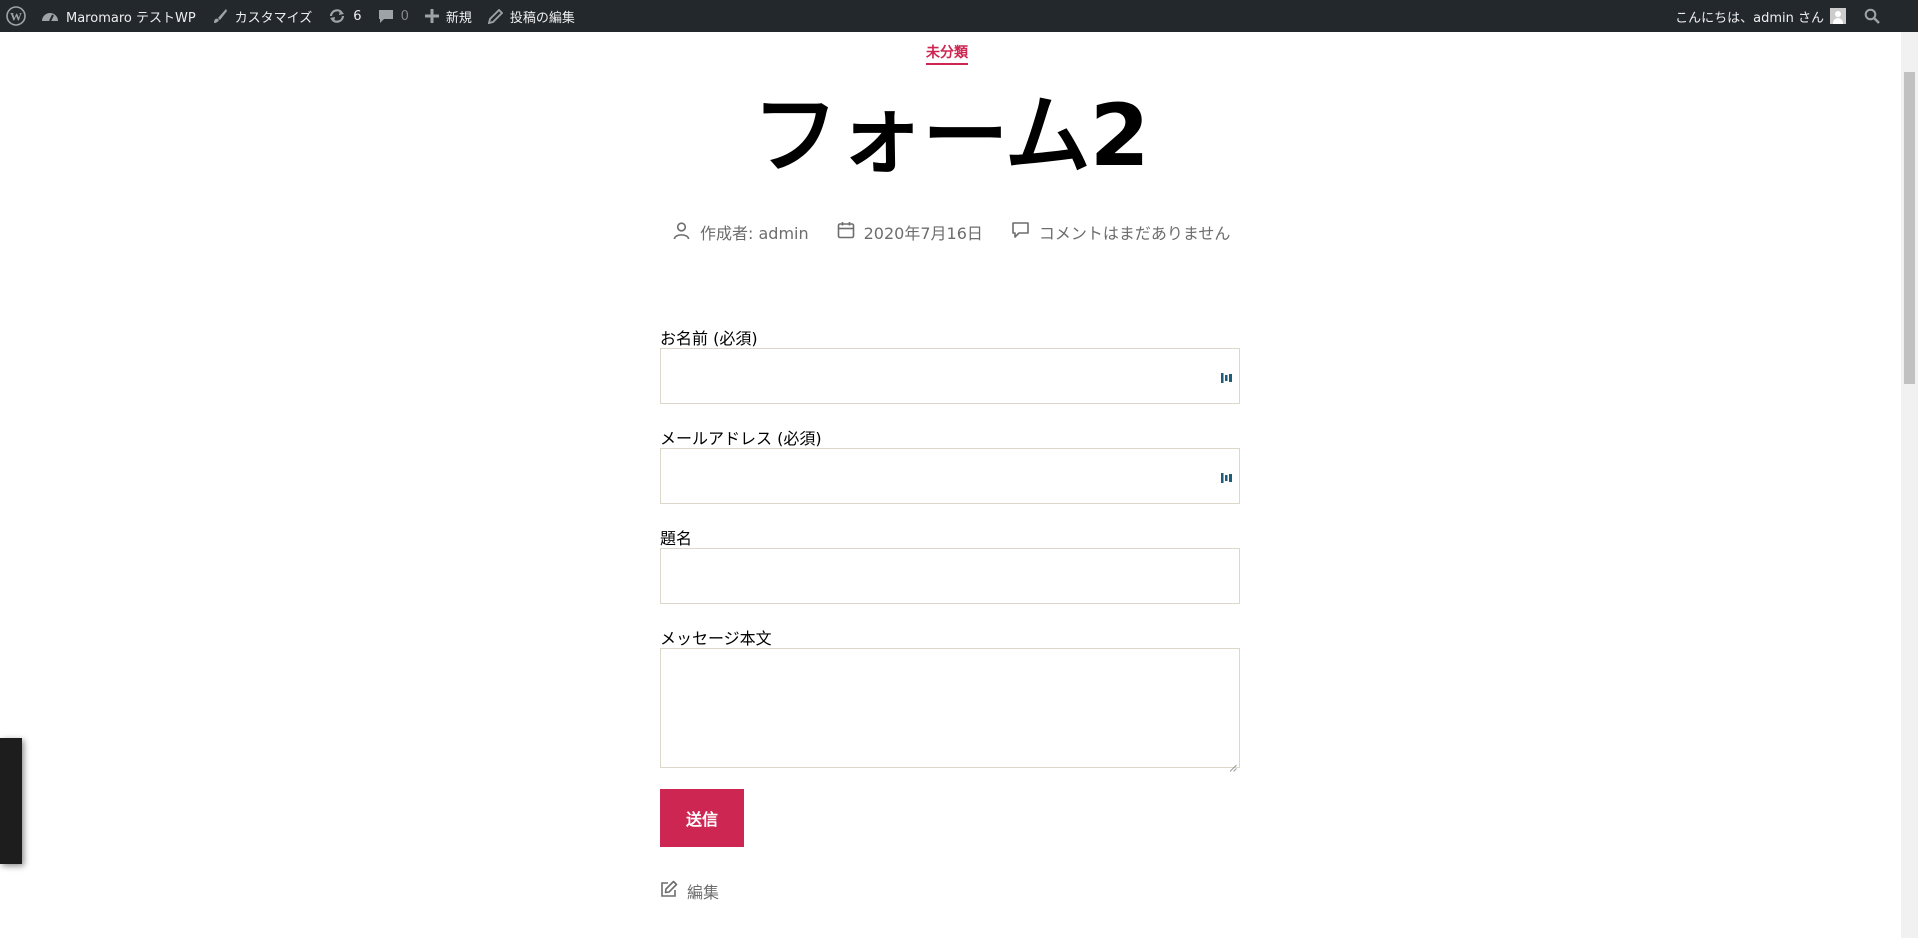  Describe the element at coordinates (950, 476) in the screenshot. I see `email-field` at that location.